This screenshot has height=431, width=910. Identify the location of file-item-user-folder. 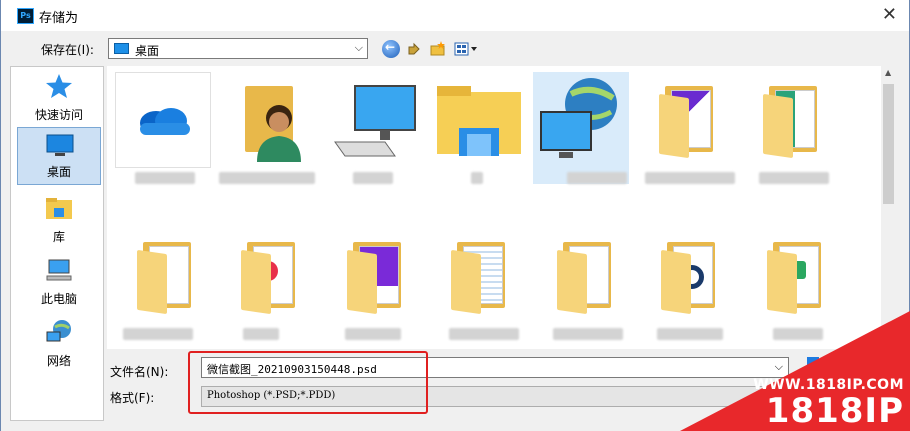
(267, 128).